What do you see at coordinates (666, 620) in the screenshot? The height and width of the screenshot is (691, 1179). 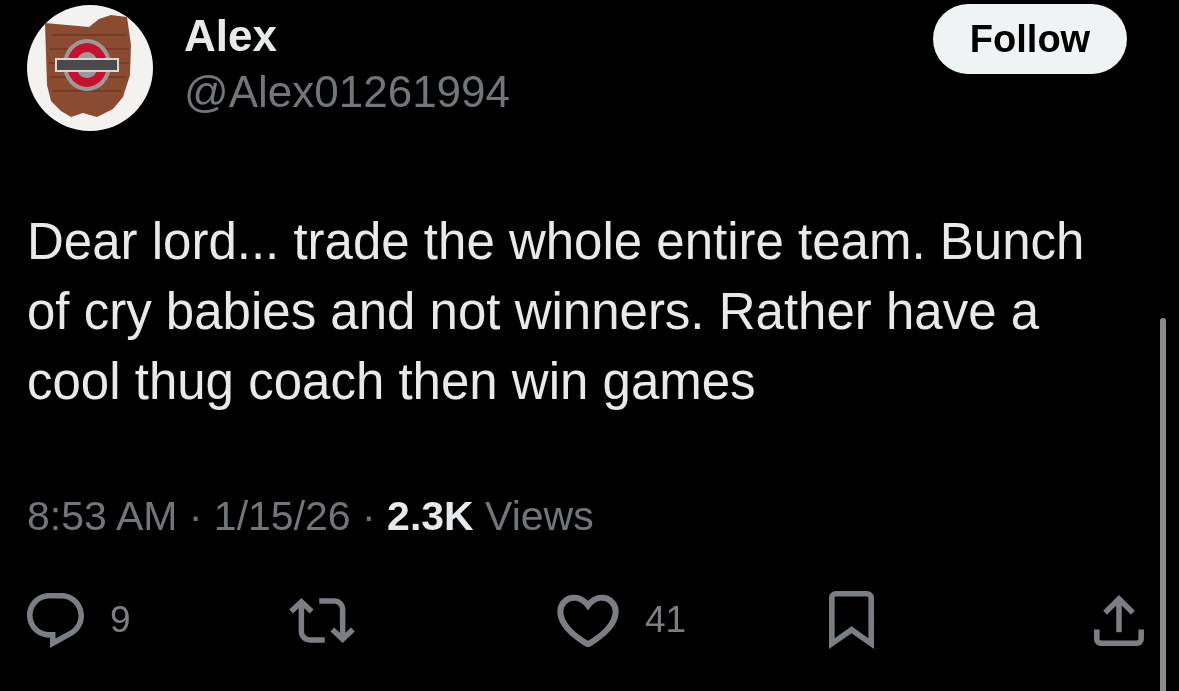 I see `like-count: 41` at bounding box center [666, 620].